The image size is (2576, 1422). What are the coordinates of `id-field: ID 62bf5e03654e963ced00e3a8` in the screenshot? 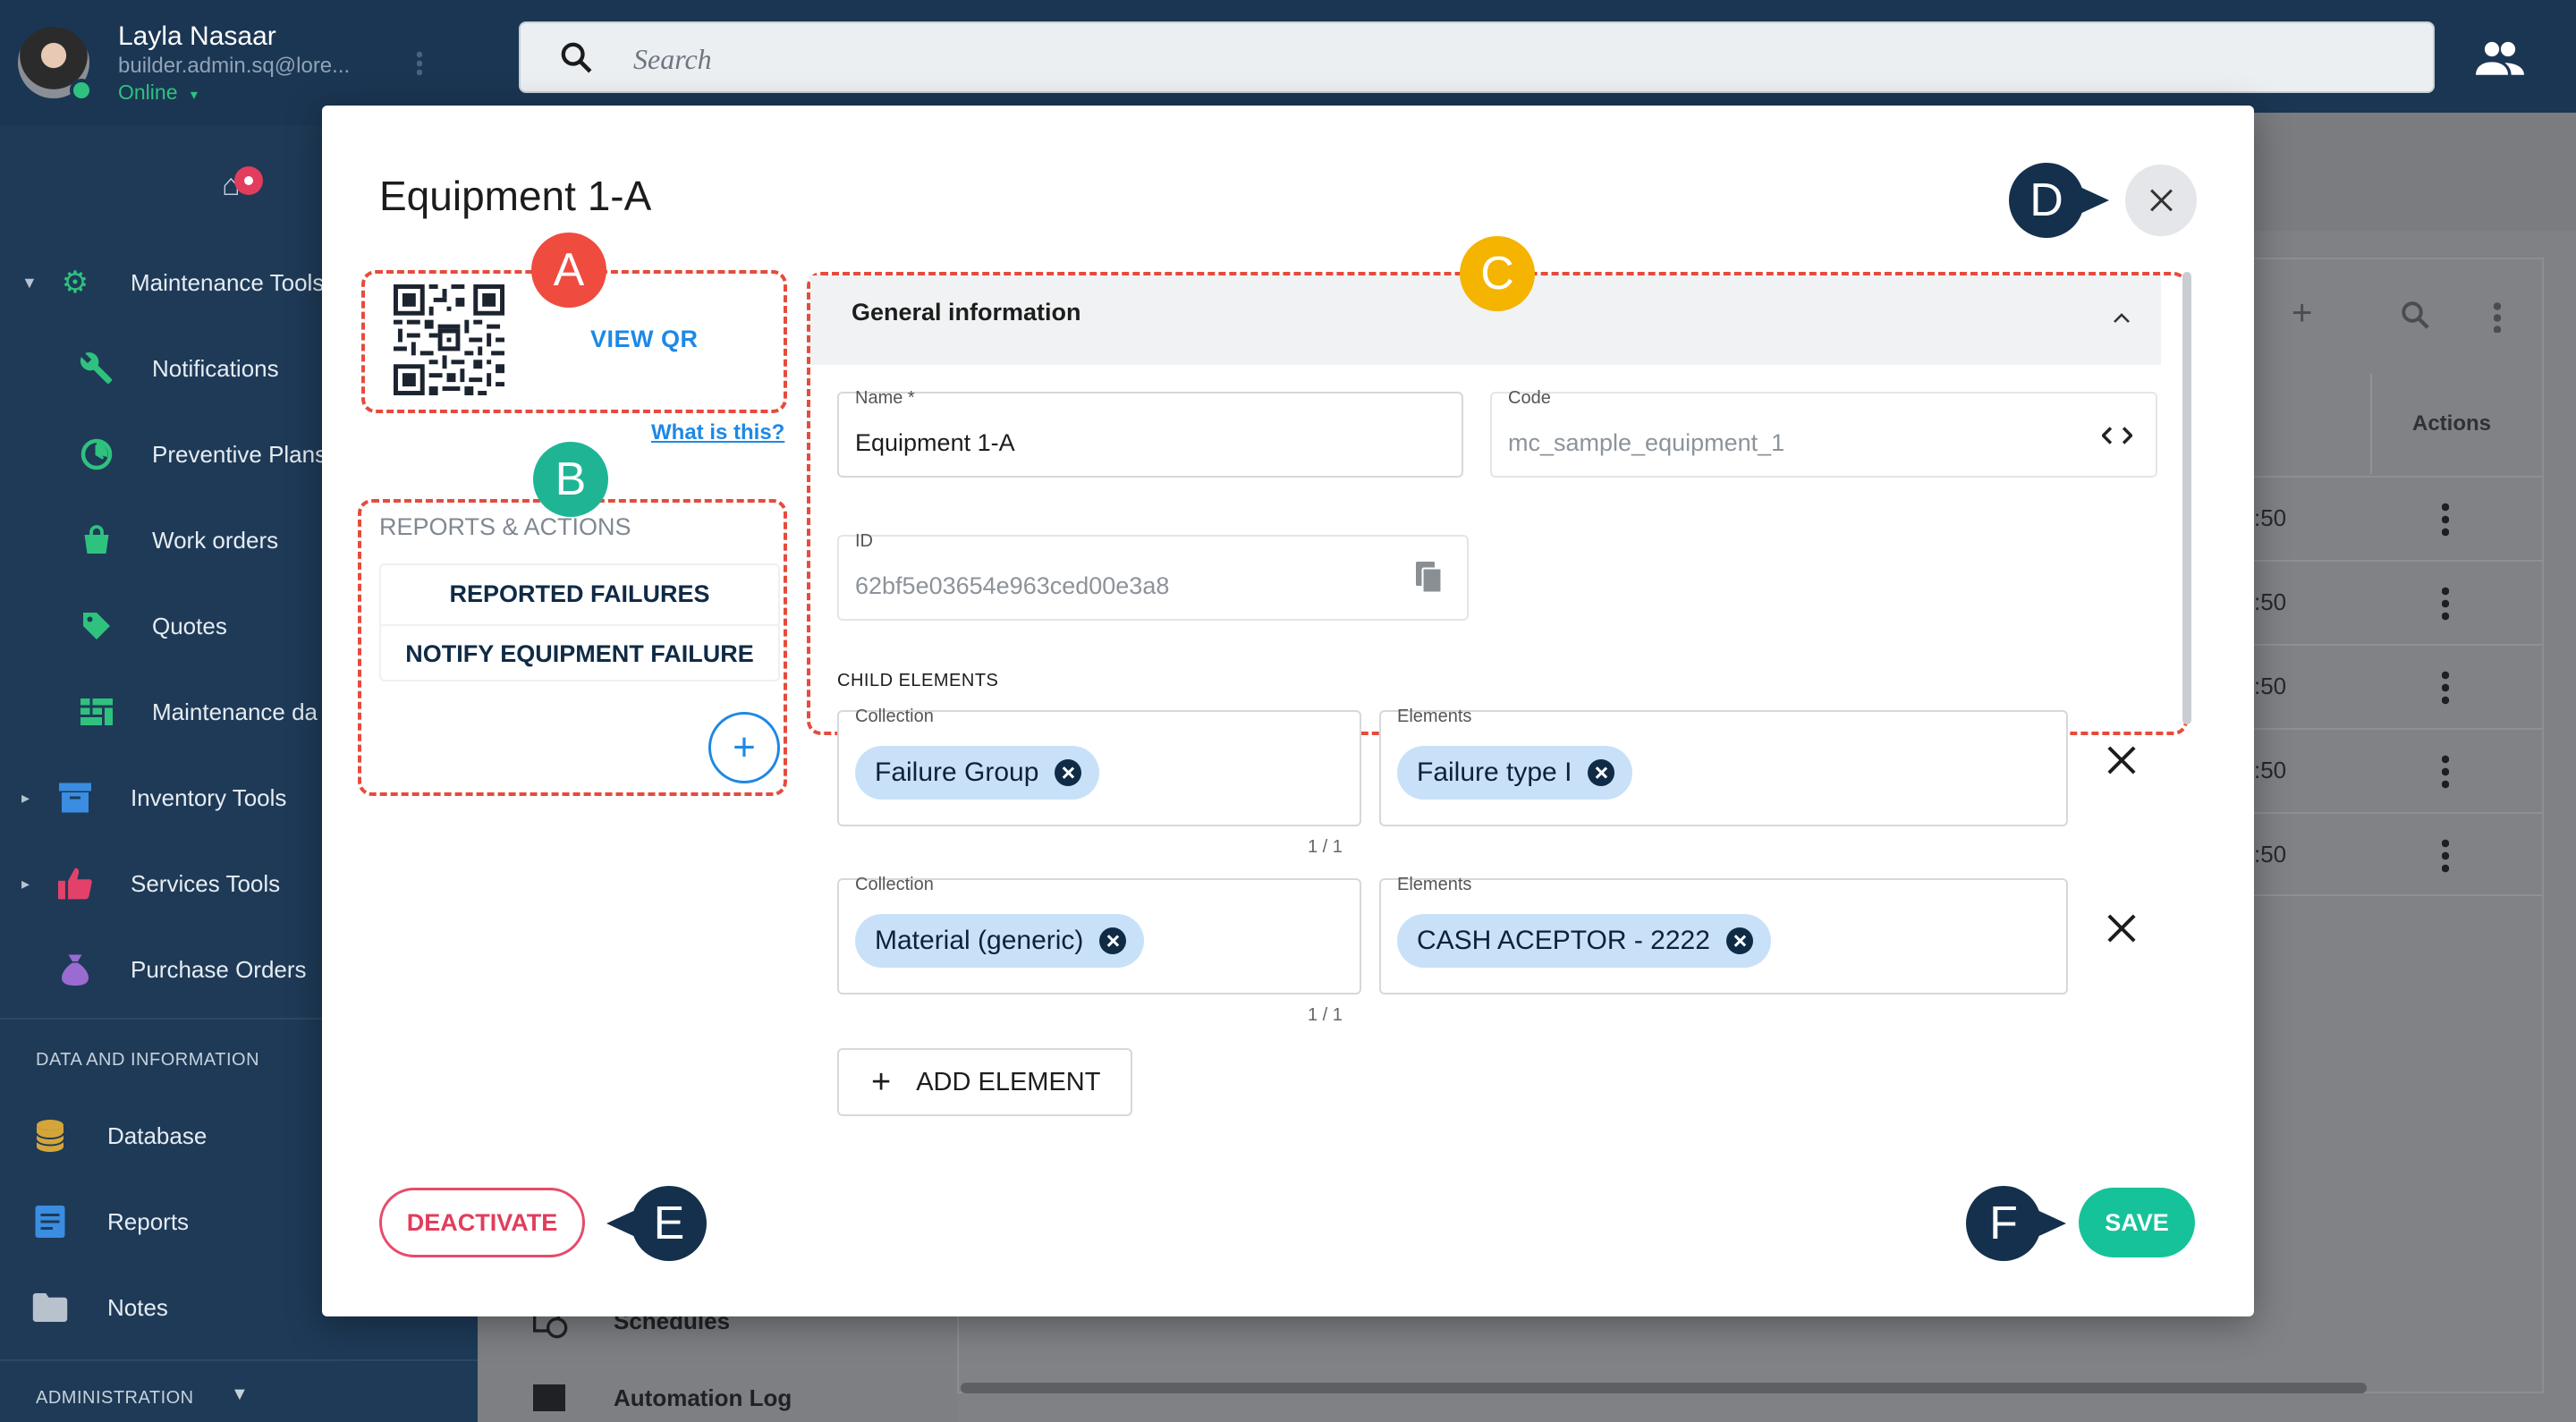 It's located at (1153, 576).